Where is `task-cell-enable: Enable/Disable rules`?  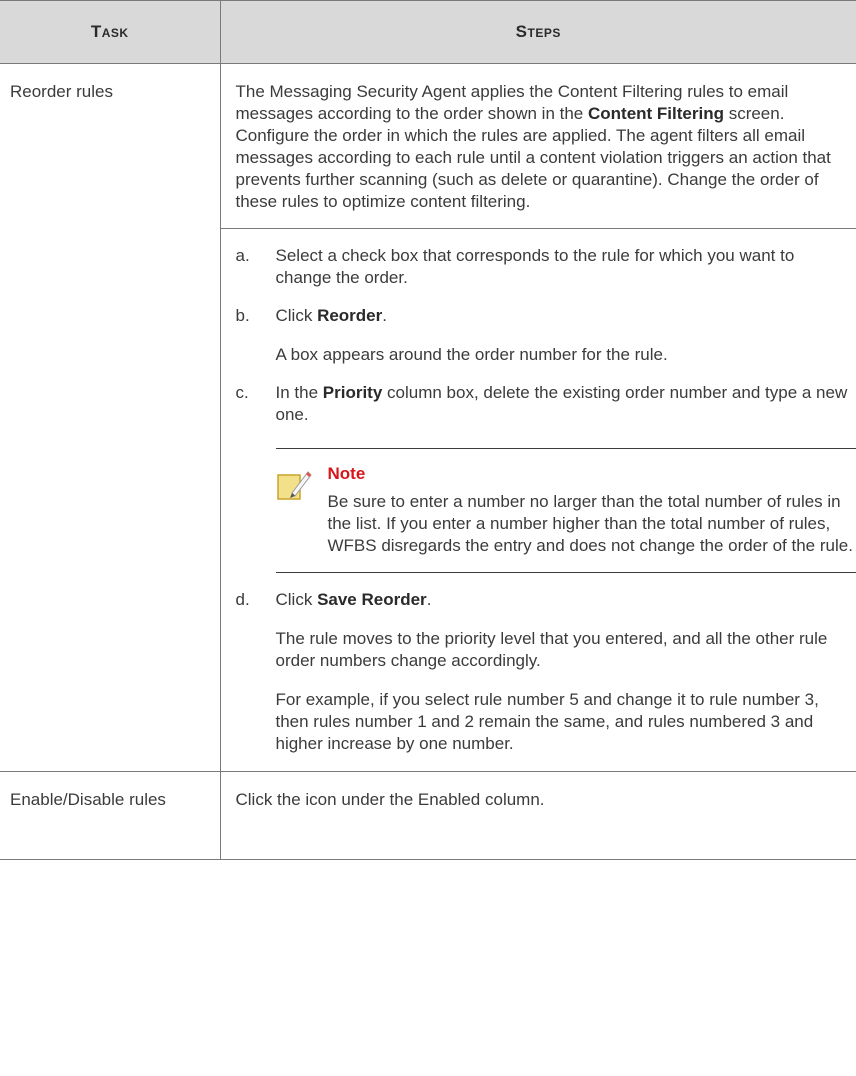 task-cell-enable: Enable/Disable rules is located at coordinates (110, 816).